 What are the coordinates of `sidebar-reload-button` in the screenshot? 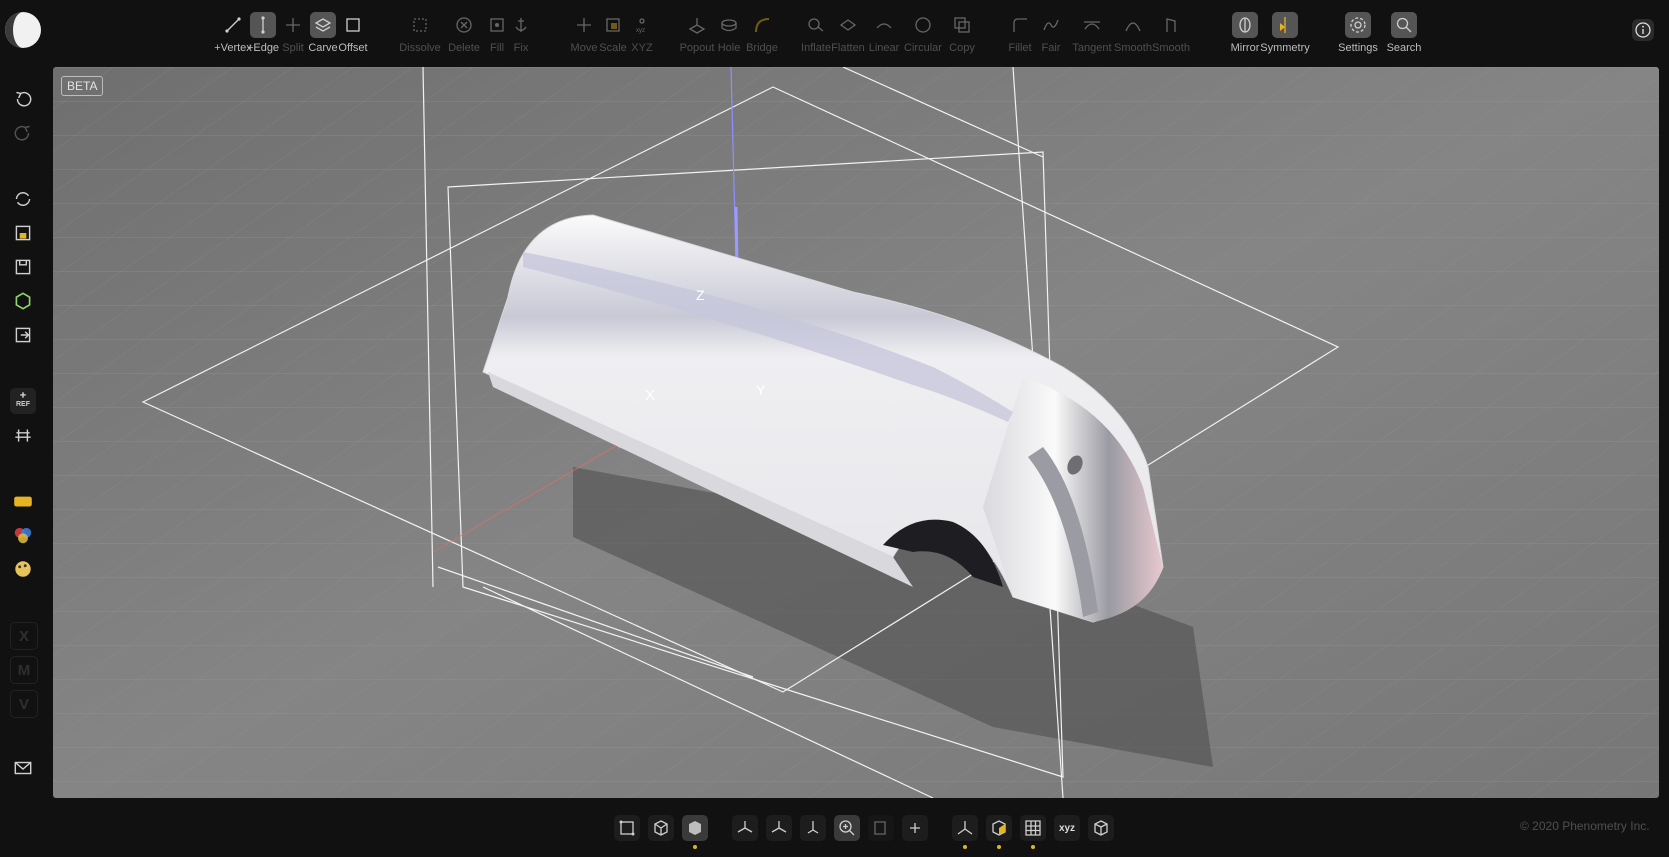 It's located at (23, 199).